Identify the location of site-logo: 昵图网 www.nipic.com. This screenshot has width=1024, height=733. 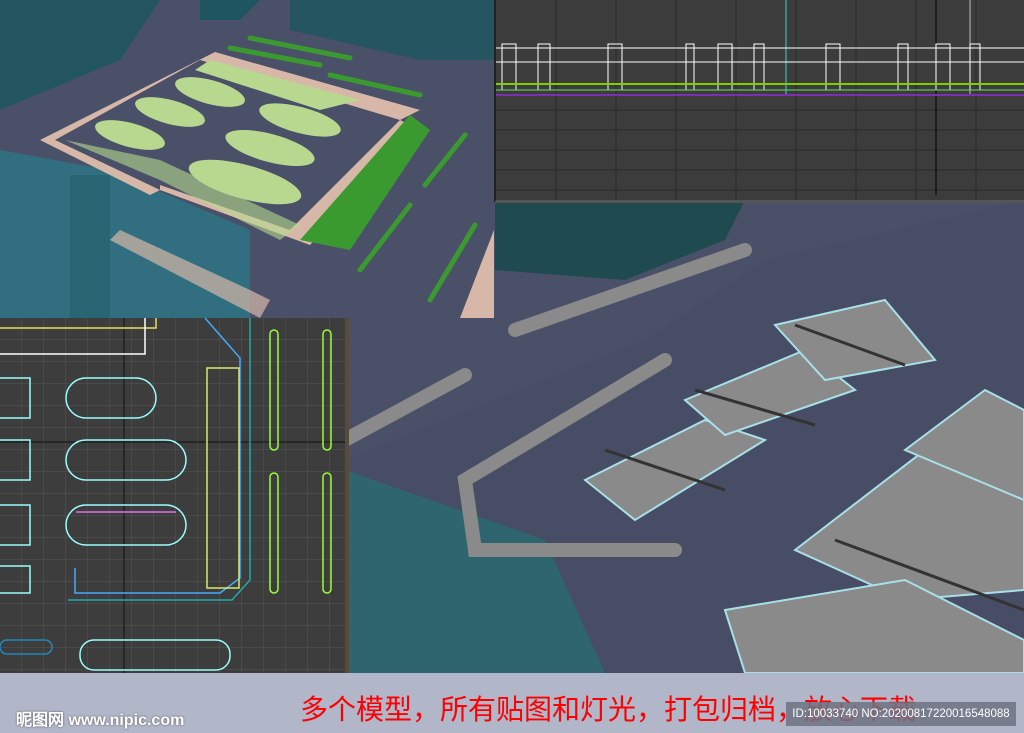
(100, 718).